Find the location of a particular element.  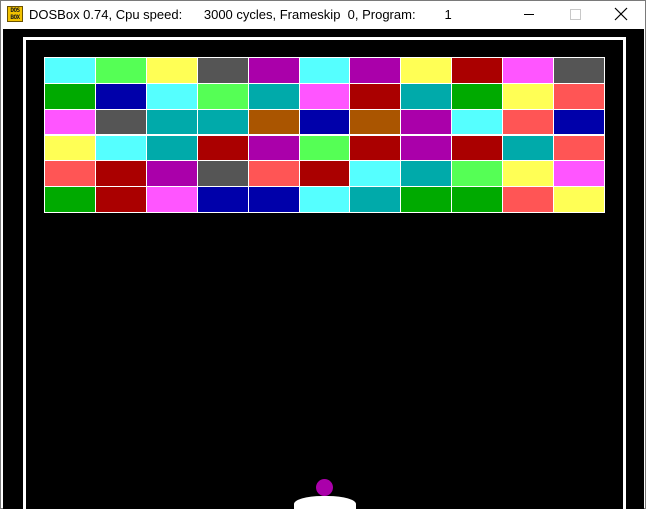

close-icon is located at coordinates (621, 14).